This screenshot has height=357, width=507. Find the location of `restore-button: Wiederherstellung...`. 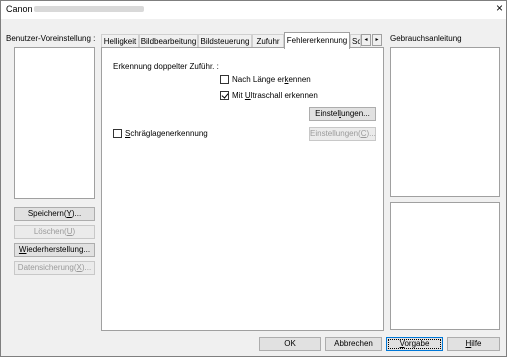

restore-button: Wiederherstellung... is located at coordinates (54, 250).